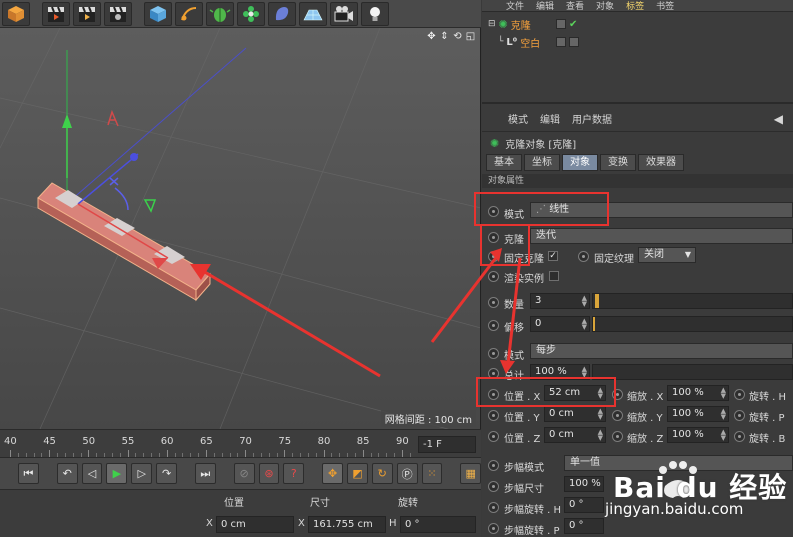 This screenshot has height=537, width=793. I want to click on step-size-radio, so click(493, 486).